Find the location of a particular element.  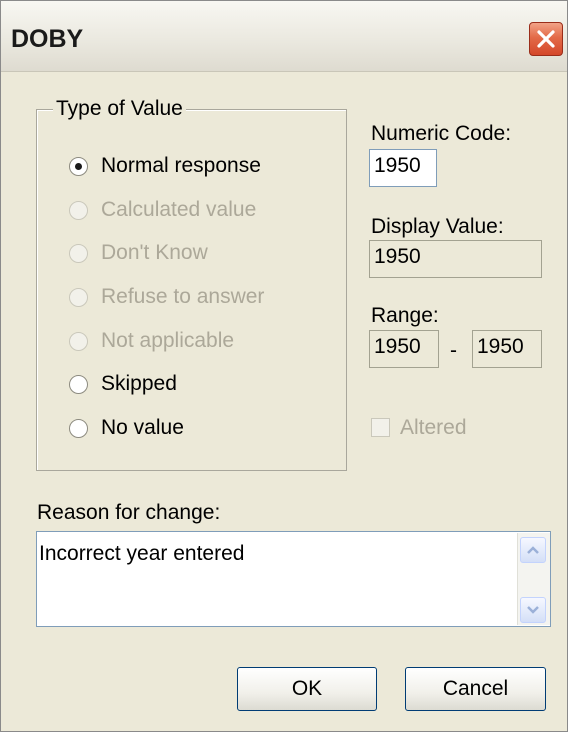

altered-checkbox is located at coordinates (380, 427).